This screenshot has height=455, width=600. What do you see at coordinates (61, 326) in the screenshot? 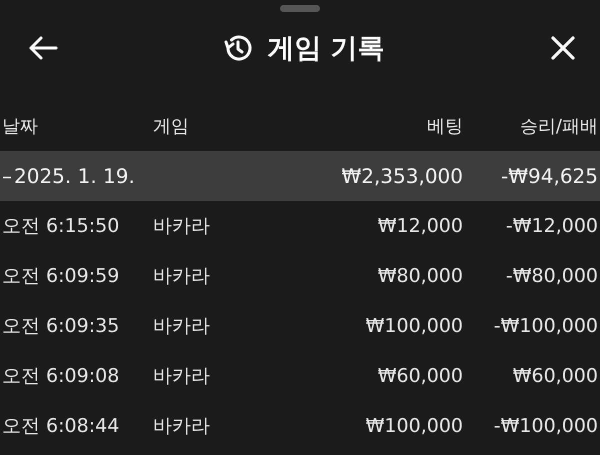
I see `time-cell-text: 오전 6:09:35` at bounding box center [61, 326].